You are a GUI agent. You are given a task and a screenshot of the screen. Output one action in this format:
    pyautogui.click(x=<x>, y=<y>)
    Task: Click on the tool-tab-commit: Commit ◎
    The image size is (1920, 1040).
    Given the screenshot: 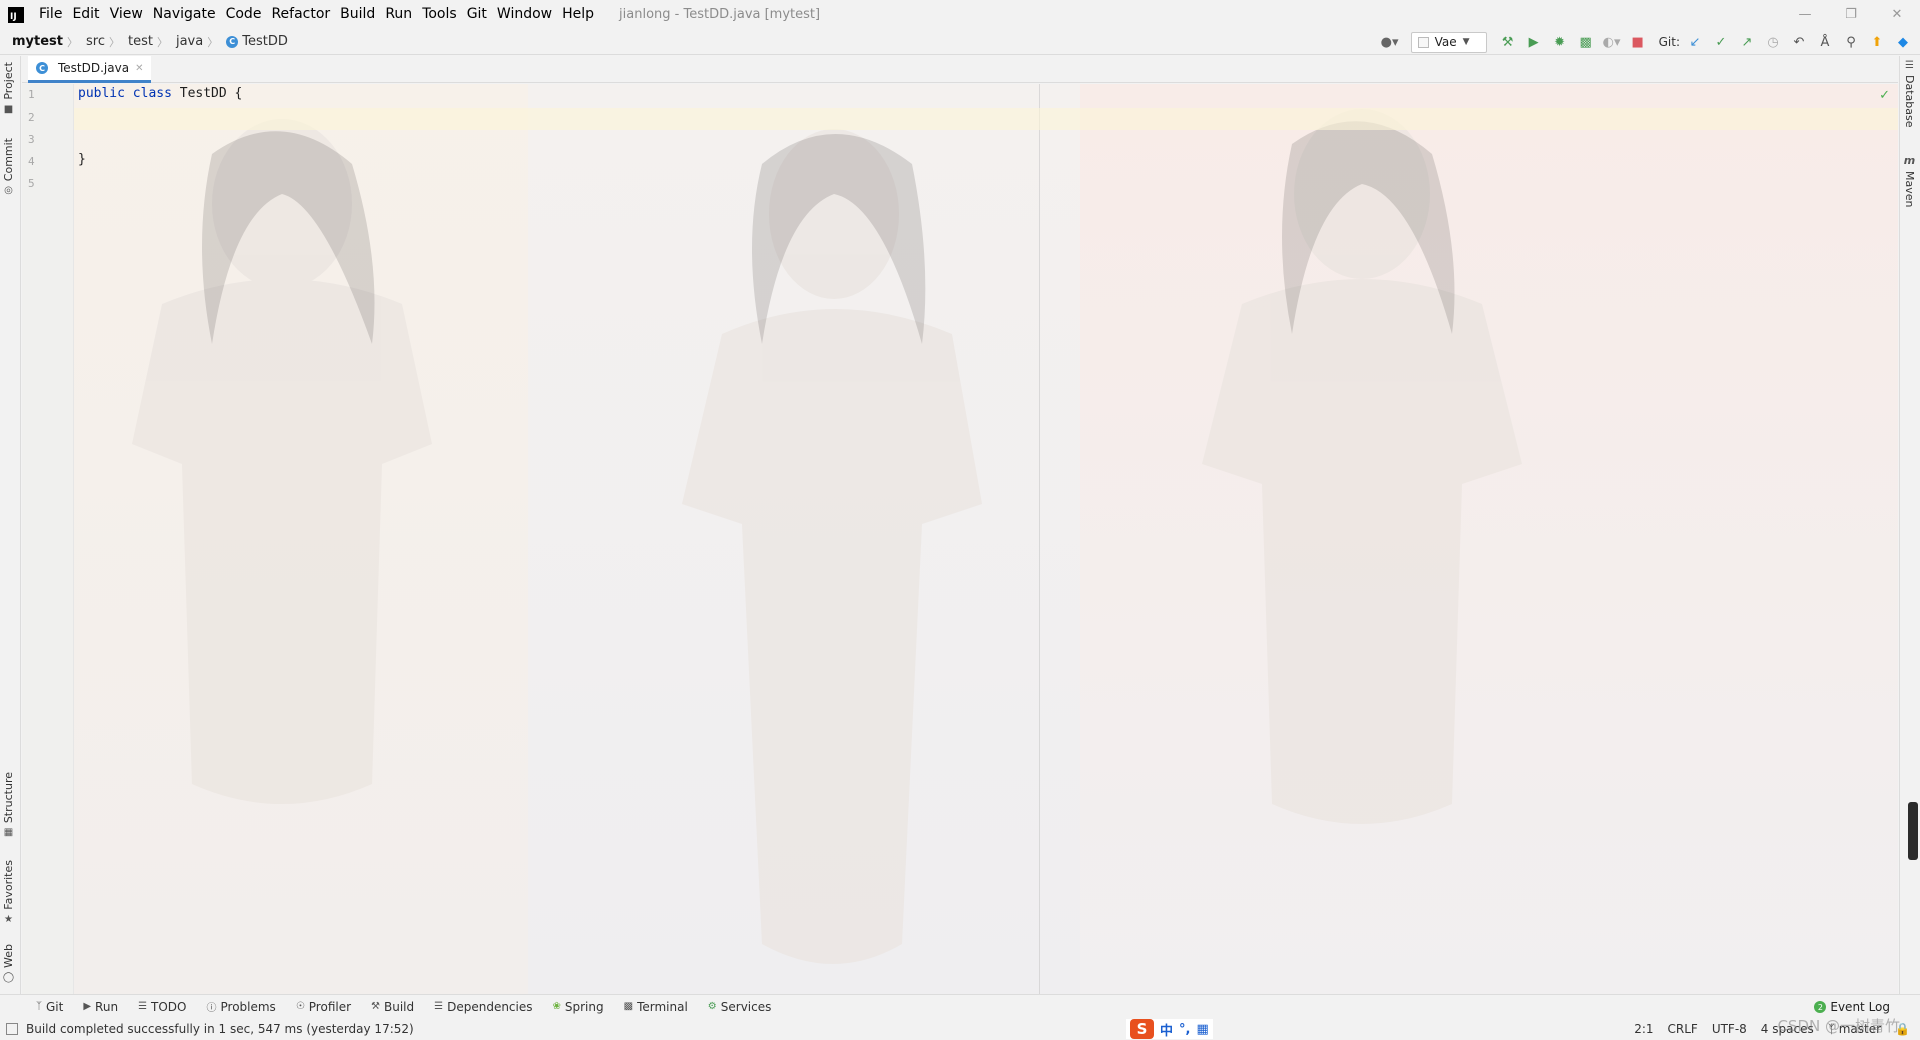 What is the action you would take?
    pyautogui.click(x=8, y=167)
    